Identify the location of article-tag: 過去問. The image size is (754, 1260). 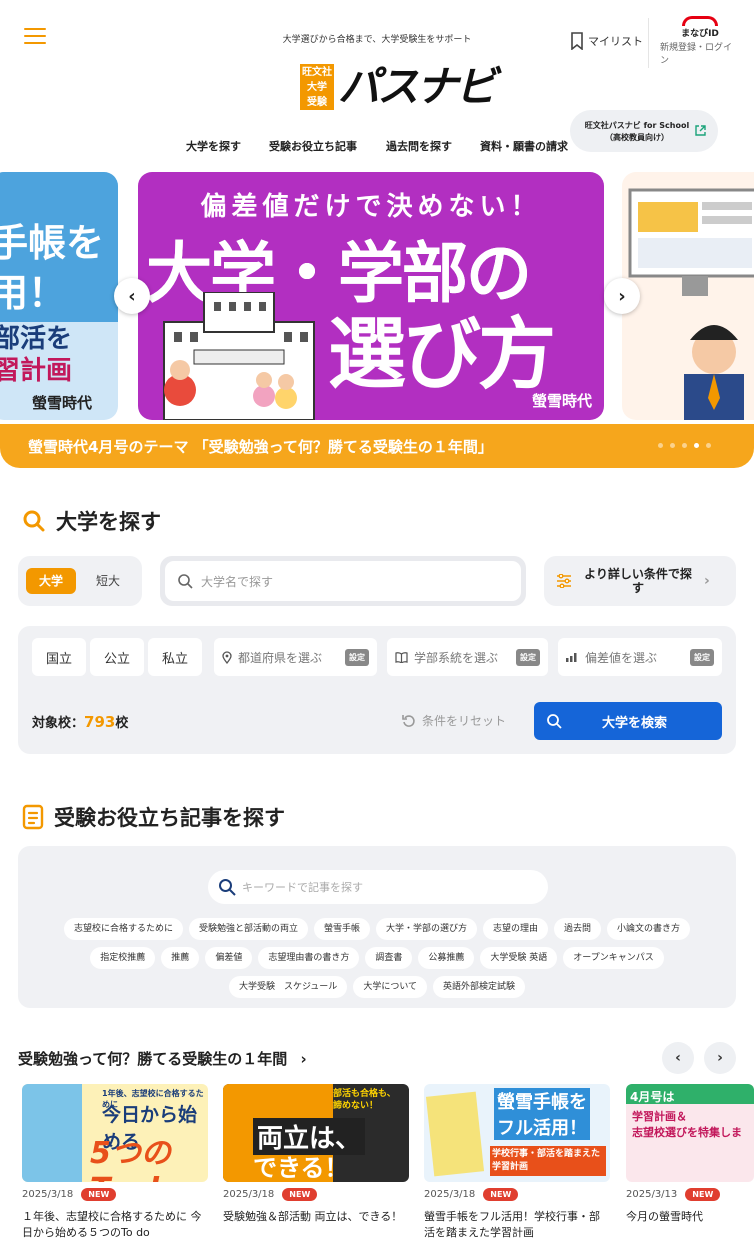
(578, 929).